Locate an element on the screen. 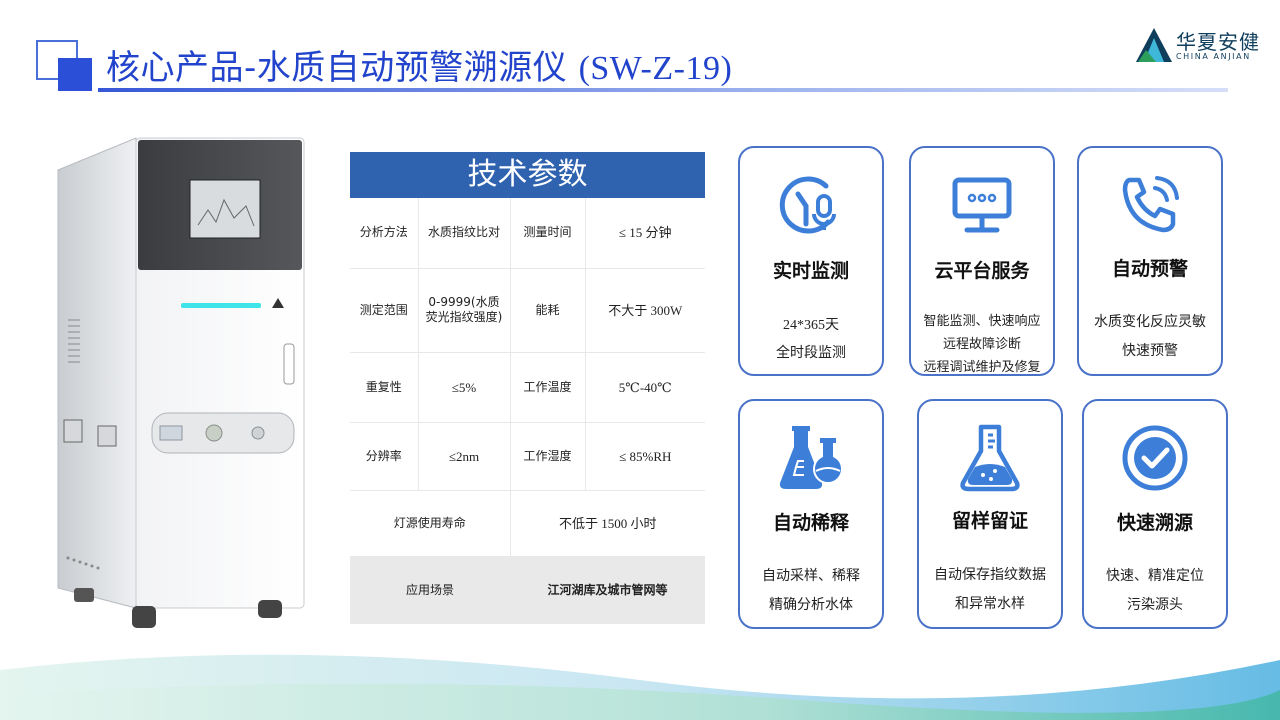 This screenshot has width=1280, height=720. param-value: 水质指纹比对 is located at coordinates (464, 233).